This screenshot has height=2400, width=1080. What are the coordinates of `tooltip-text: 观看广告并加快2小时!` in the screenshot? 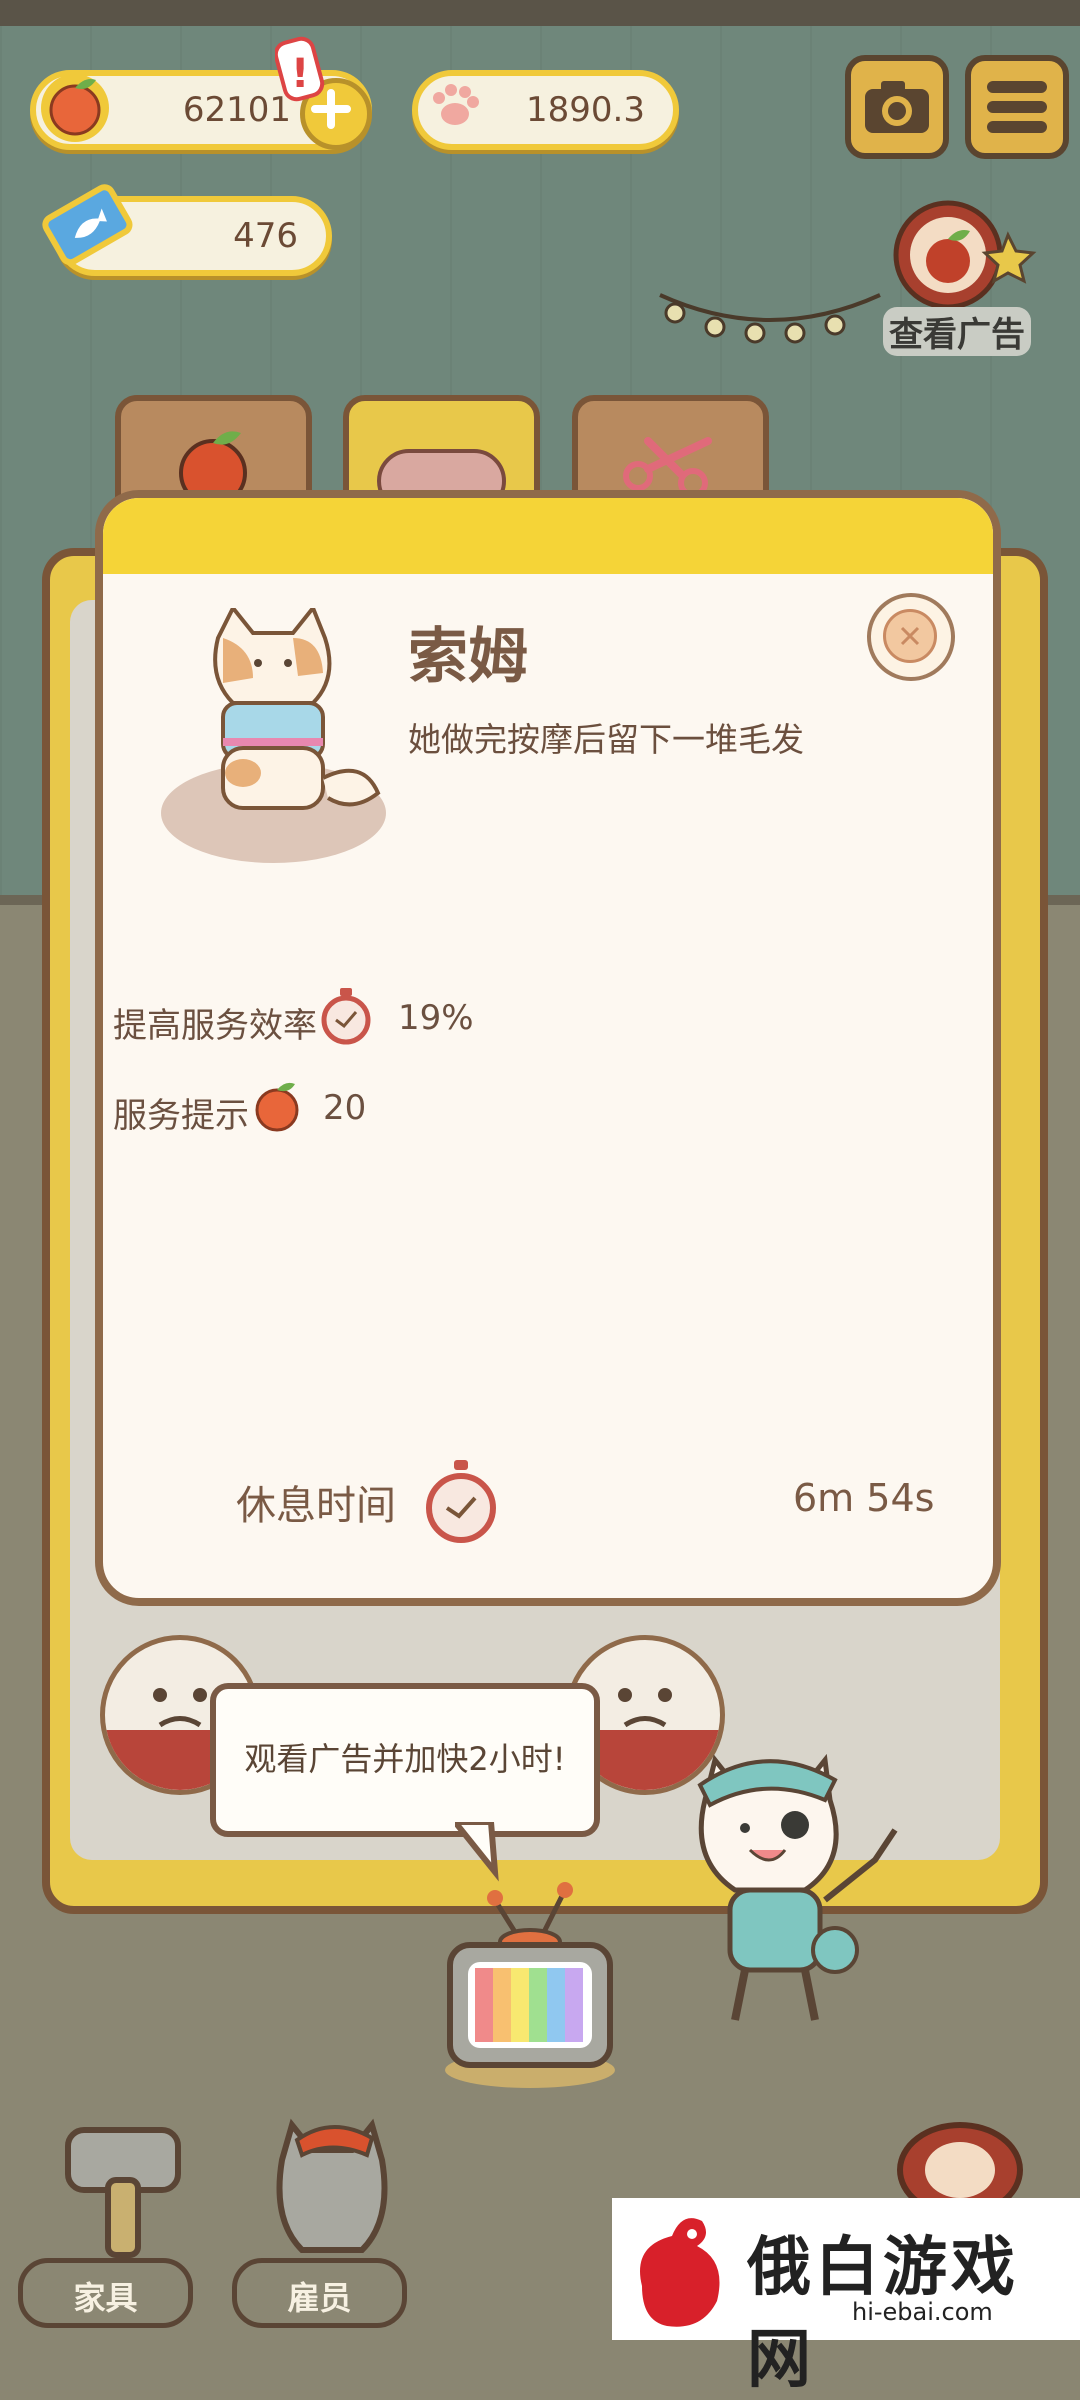 It's located at (405, 1759).